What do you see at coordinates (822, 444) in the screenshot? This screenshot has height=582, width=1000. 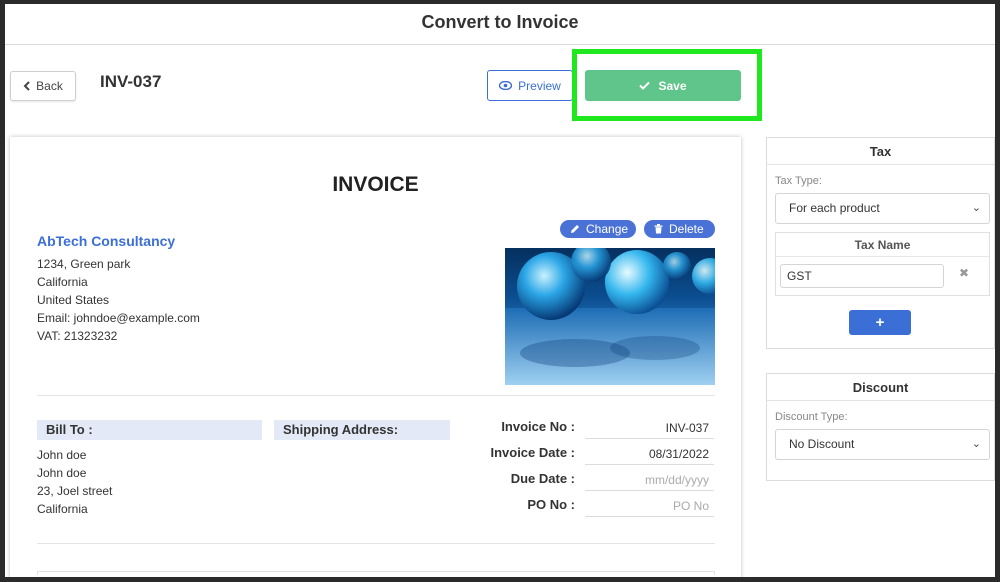 I see `discount-type-value: No Discount` at bounding box center [822, 444].